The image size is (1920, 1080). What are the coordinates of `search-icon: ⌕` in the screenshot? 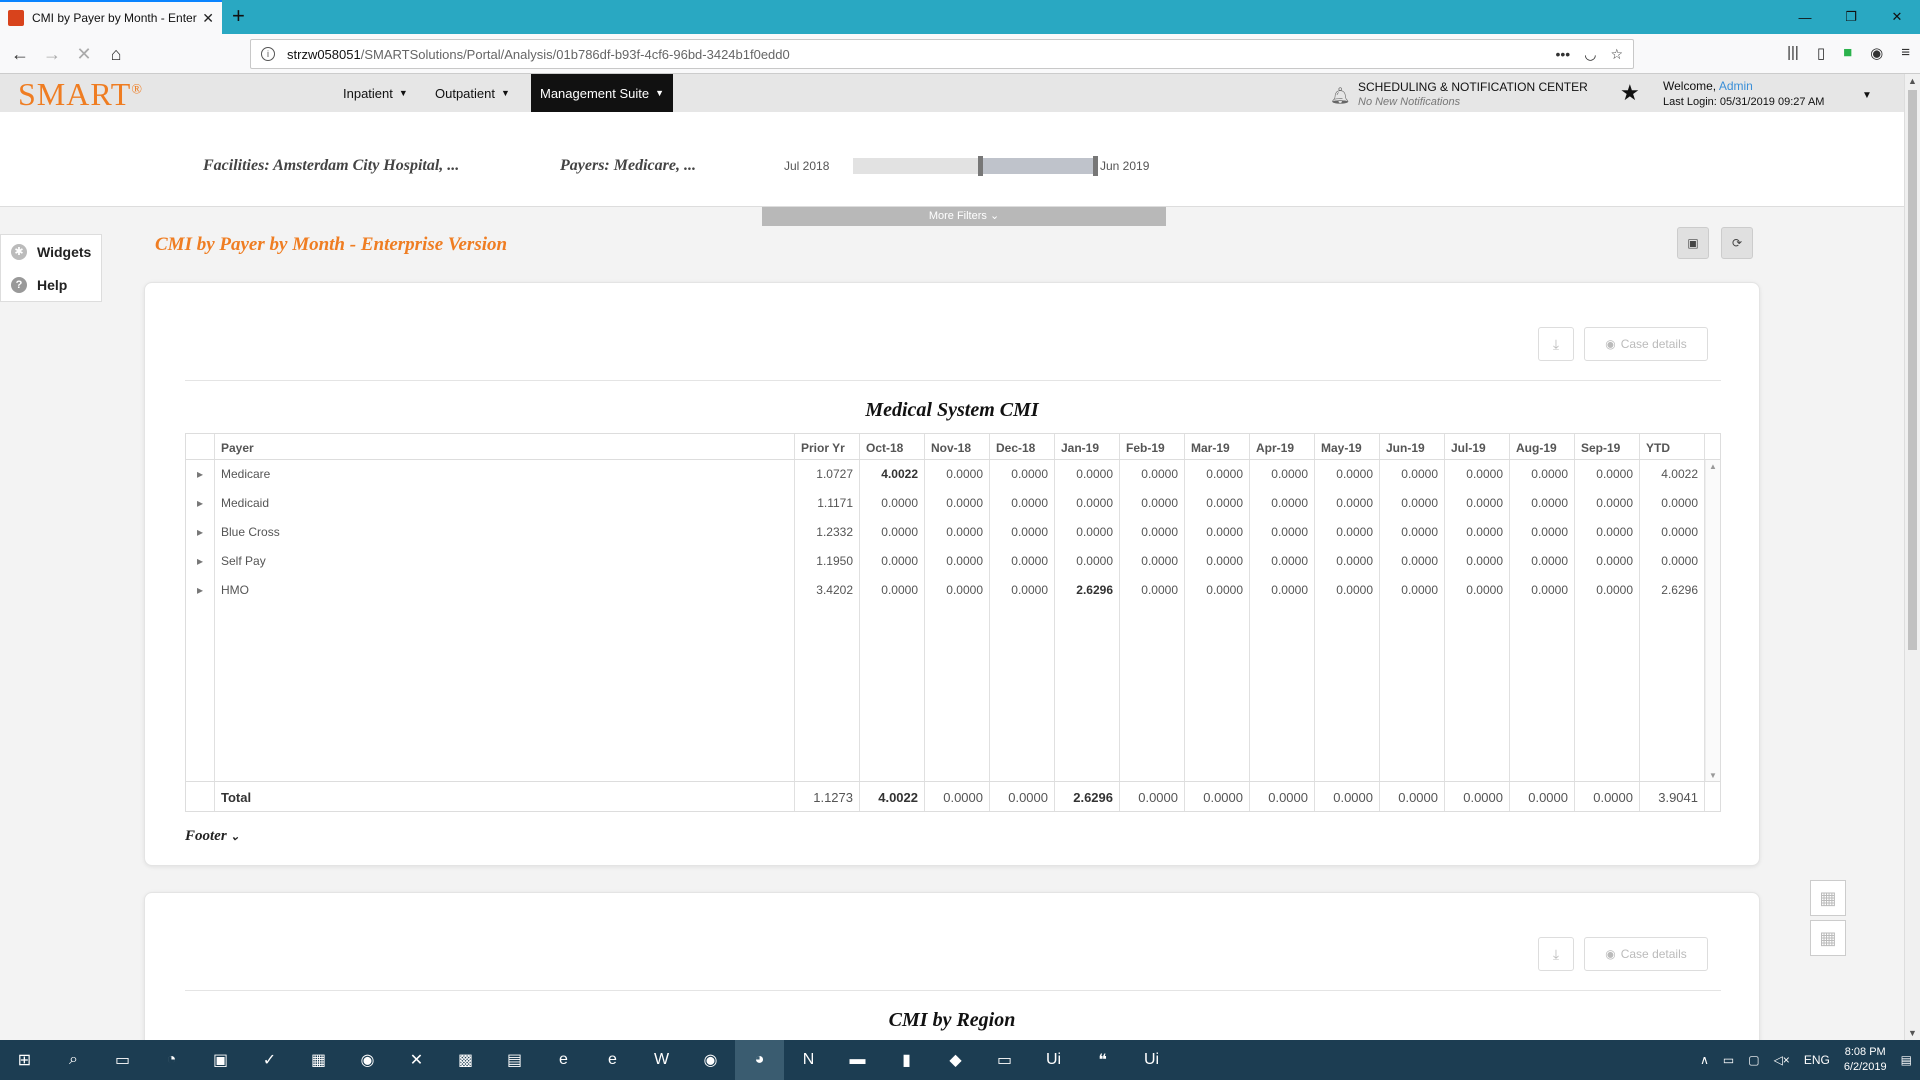 It's located at (73, 1060).